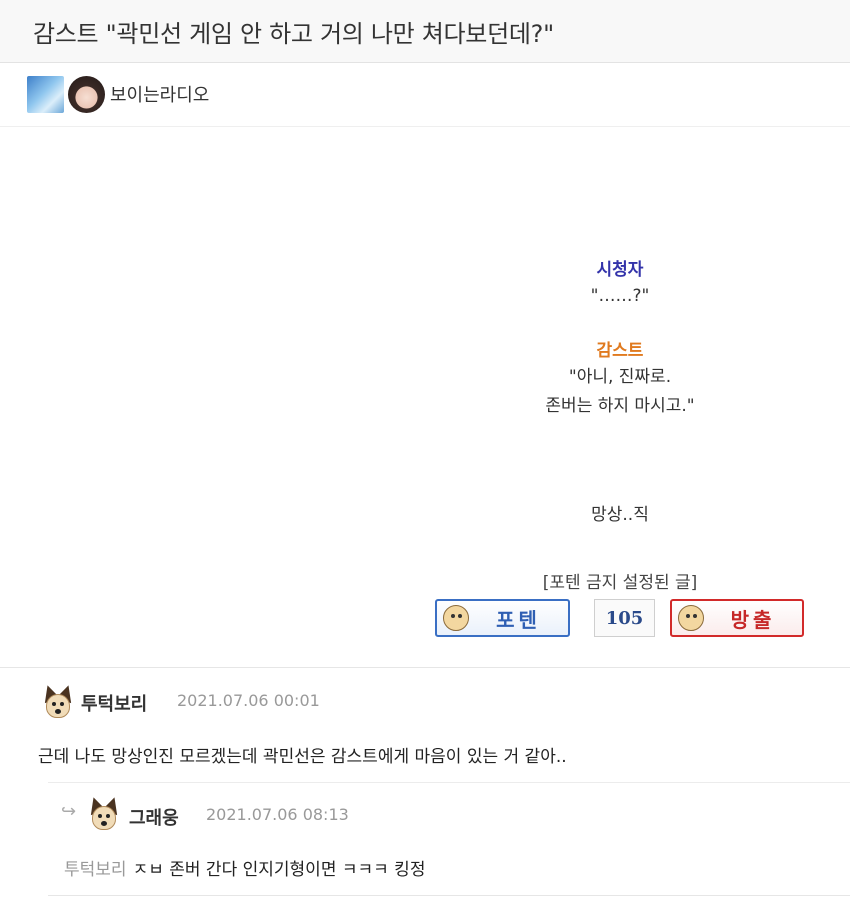 This screenshot has height=900, width=850. Describe the element at coordinates (159, 94) in the screenshot. I see `author-nickname: 보이는라디오` at that location.